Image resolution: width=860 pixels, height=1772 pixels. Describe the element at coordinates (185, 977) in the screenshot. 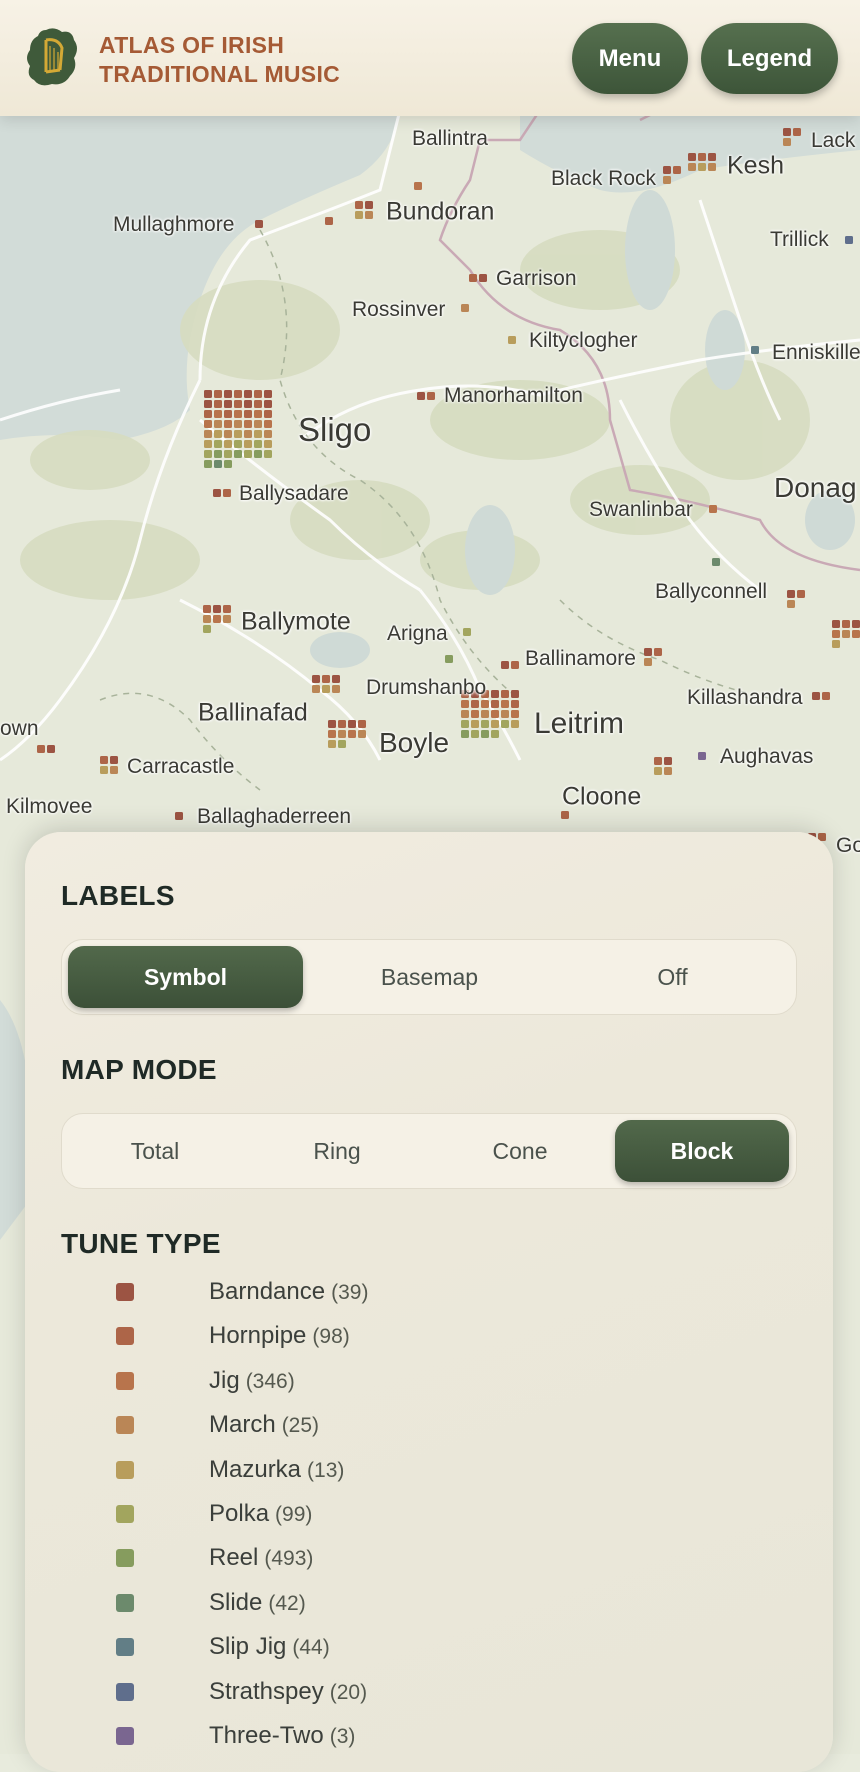

I see `labels-option-symbol: Symbol` at that location.